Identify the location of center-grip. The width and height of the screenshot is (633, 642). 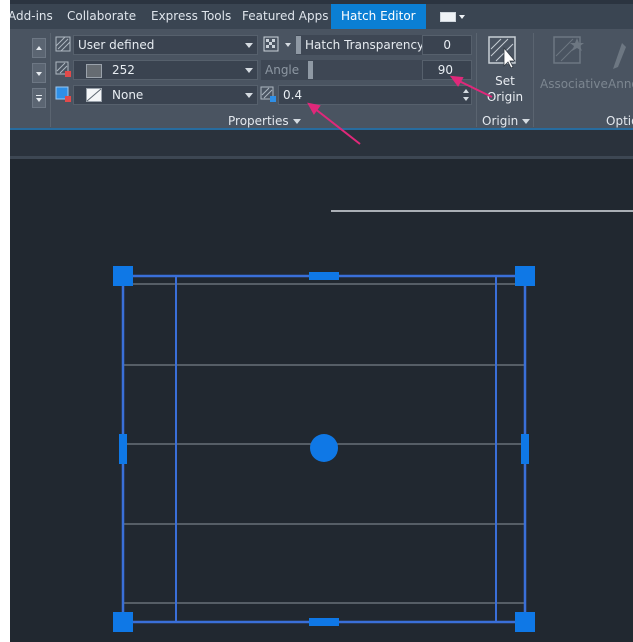
(324, 448).